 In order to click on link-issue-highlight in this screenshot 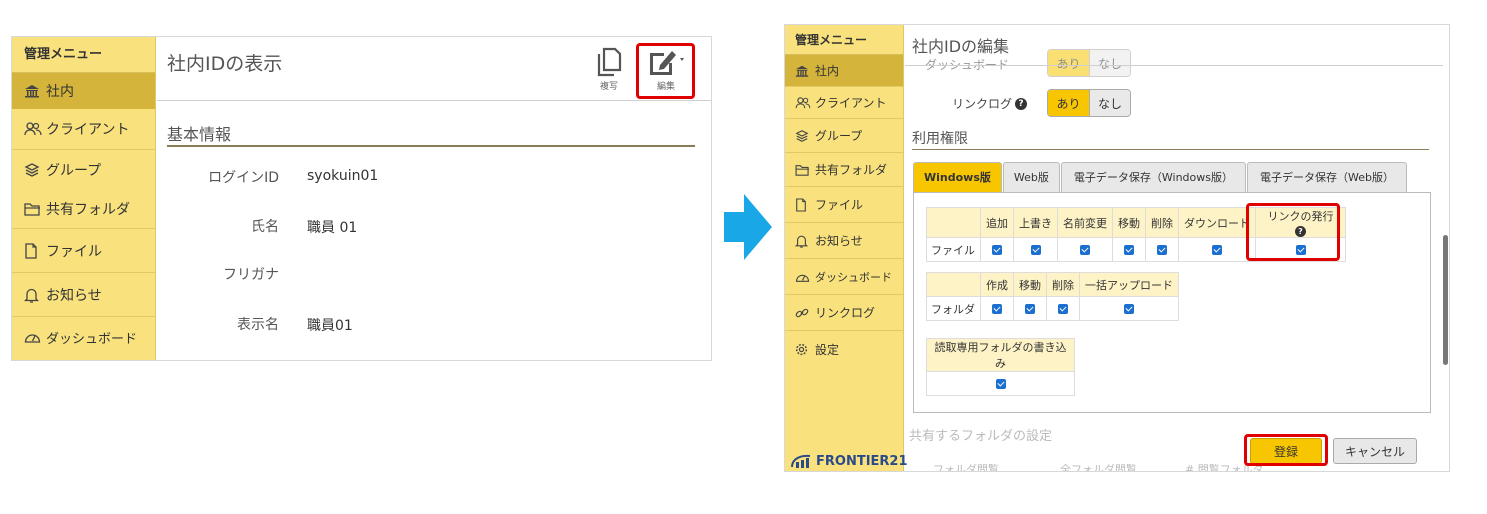, I will do `click(1293, 232)`.